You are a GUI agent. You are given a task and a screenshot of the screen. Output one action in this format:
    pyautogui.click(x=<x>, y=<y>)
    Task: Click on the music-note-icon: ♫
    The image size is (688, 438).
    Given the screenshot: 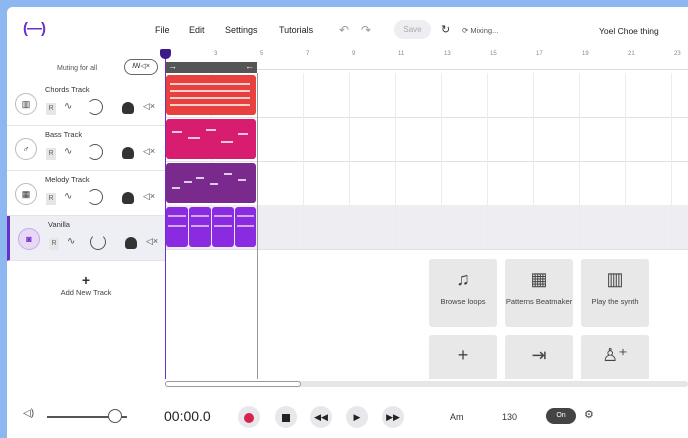 What is the action you would take?
    pyautogui.click(x=463, y=279)
    